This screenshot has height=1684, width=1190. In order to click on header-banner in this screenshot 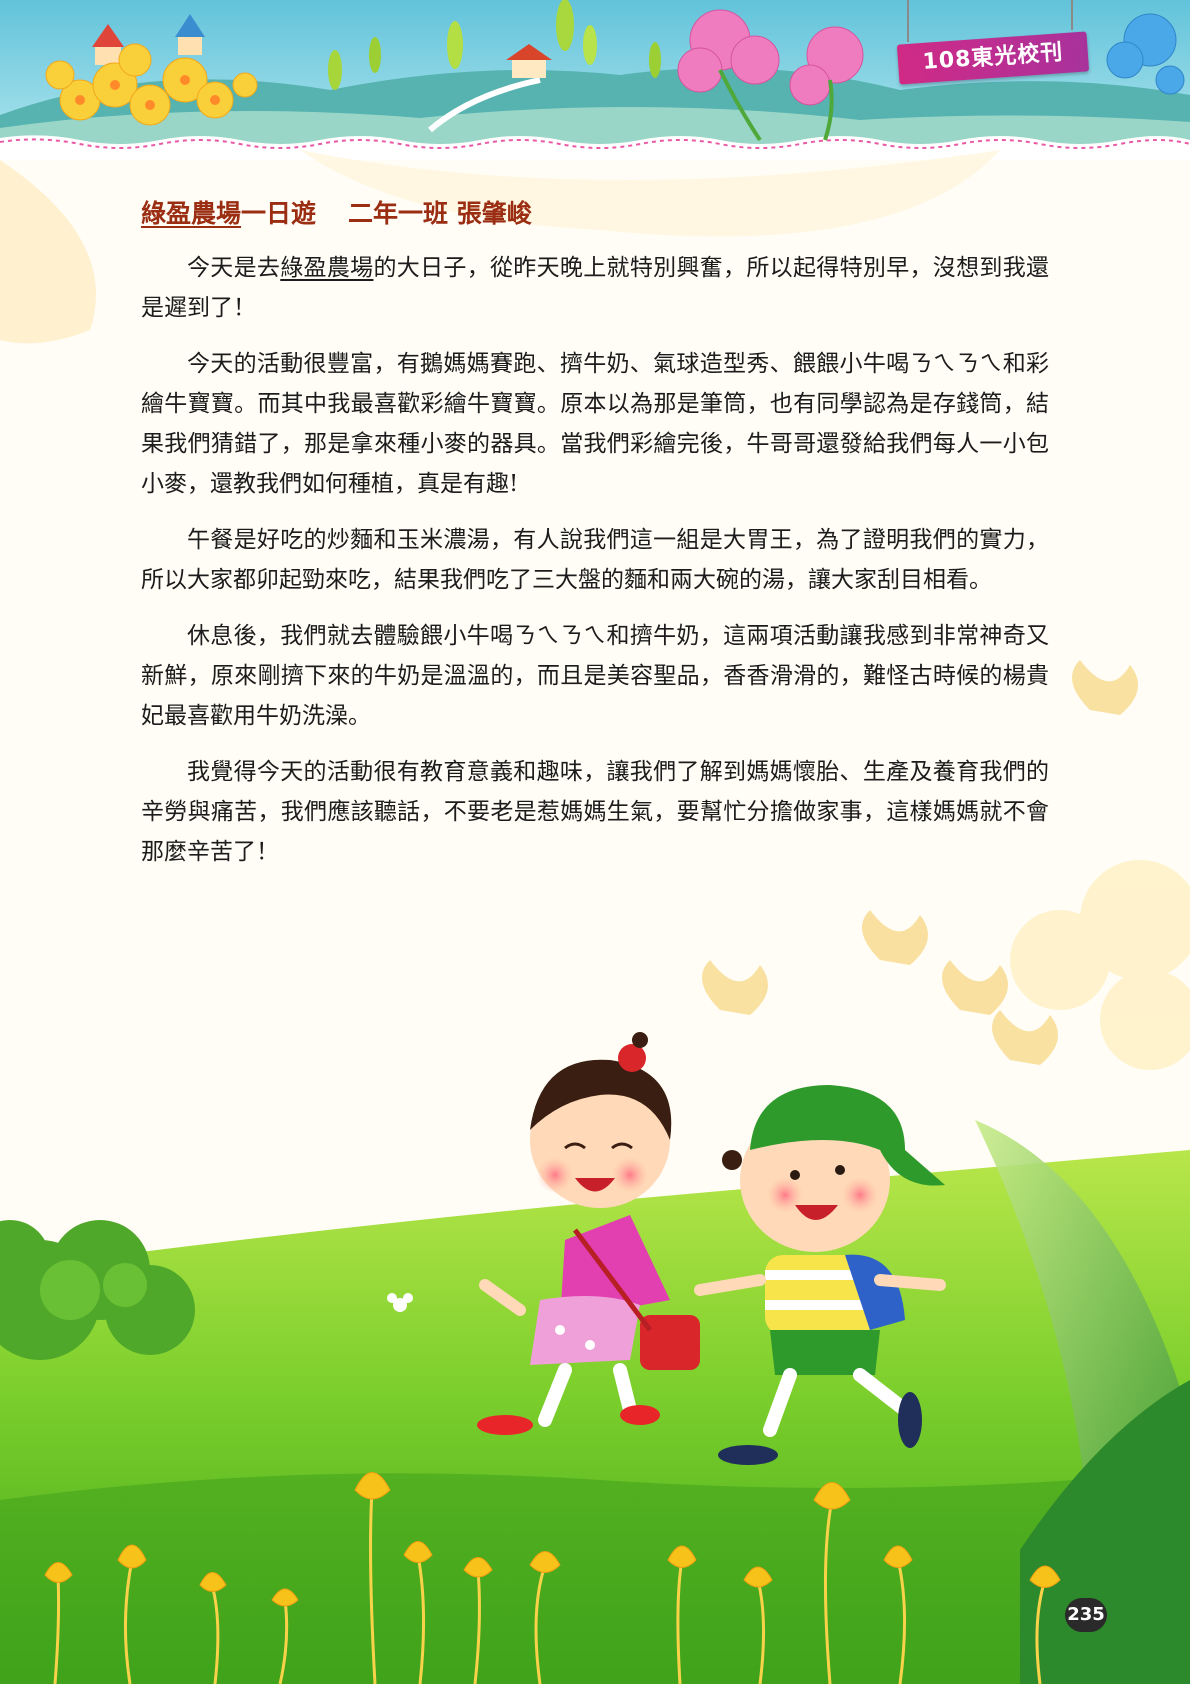, I will do `click(595, 80)`.